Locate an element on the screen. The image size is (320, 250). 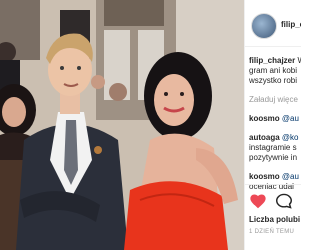
caption-line: gram ani kobi is located at coordinates (273, 70).